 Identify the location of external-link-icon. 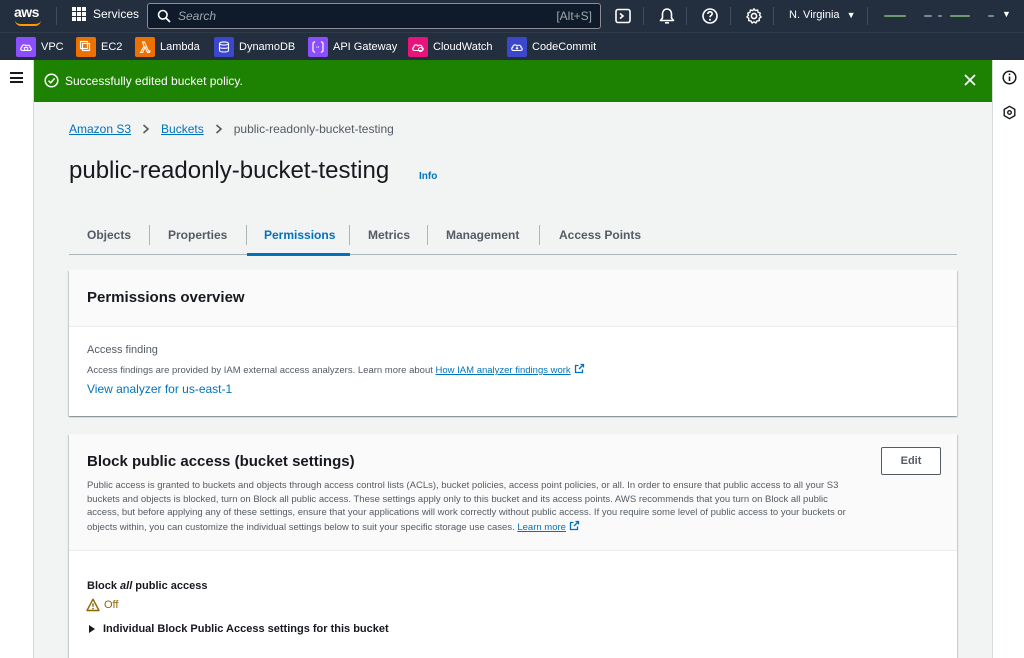
(574, 525).